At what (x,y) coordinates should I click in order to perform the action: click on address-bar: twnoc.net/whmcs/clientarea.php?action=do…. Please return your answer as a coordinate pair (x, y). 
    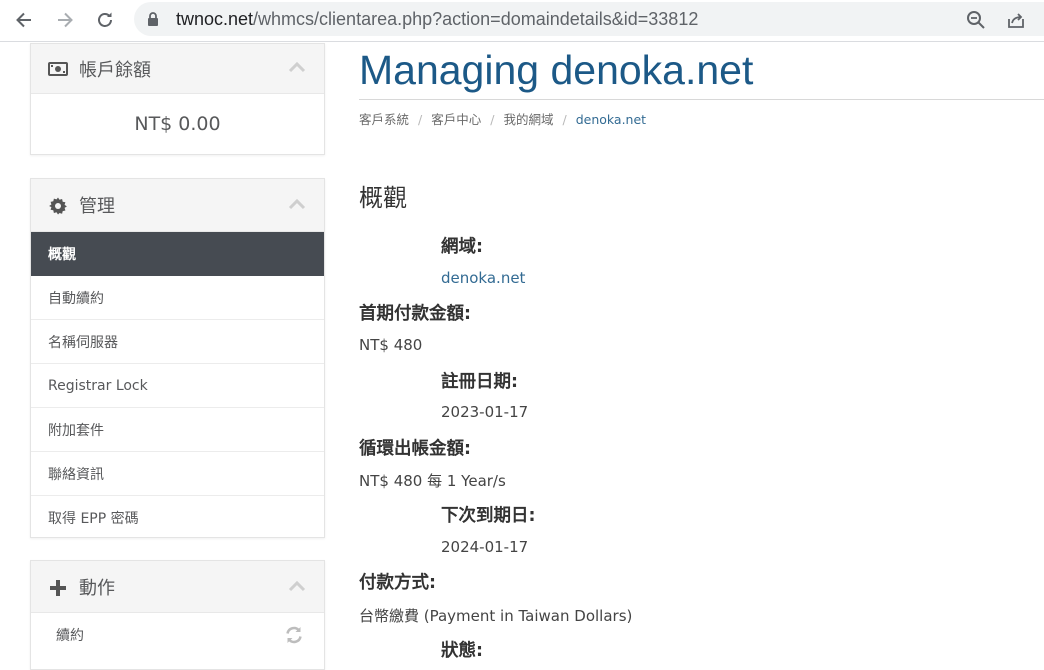
    Looking at the image, I should click on (589, 19).